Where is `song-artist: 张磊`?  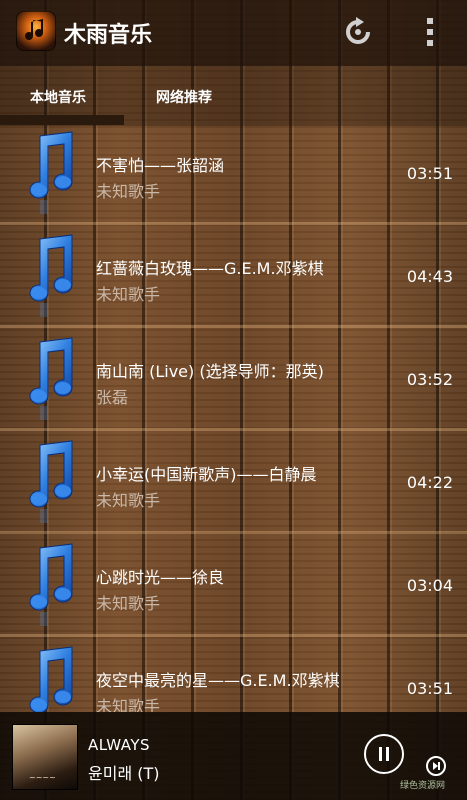 song-artist: 张磊 is located at coordinates (112, 397).